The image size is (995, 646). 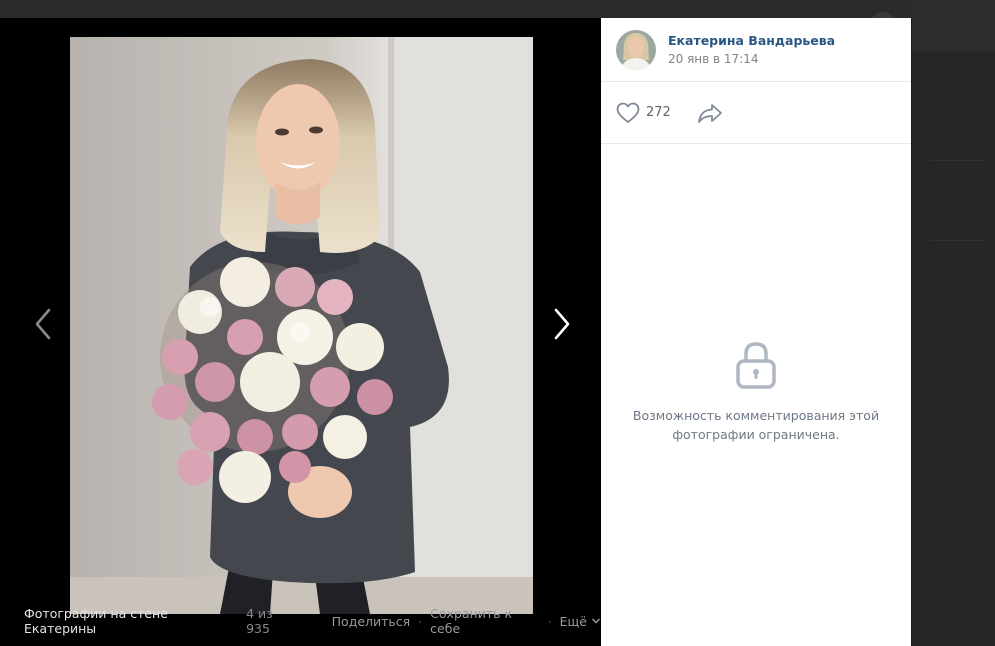 I want to click on background-right-header, so click(x=953, y=26).